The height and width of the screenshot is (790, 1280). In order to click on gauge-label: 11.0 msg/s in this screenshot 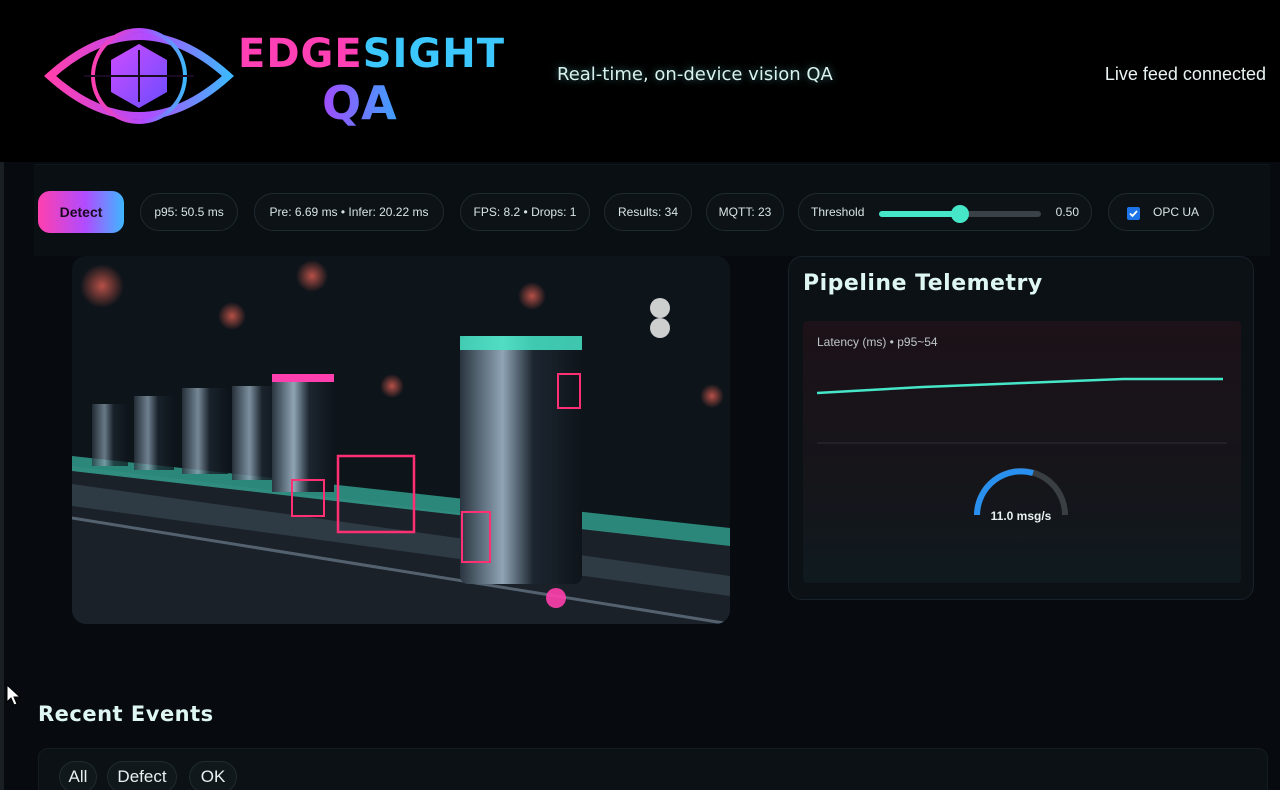, I will do `click(1021, 516)`.